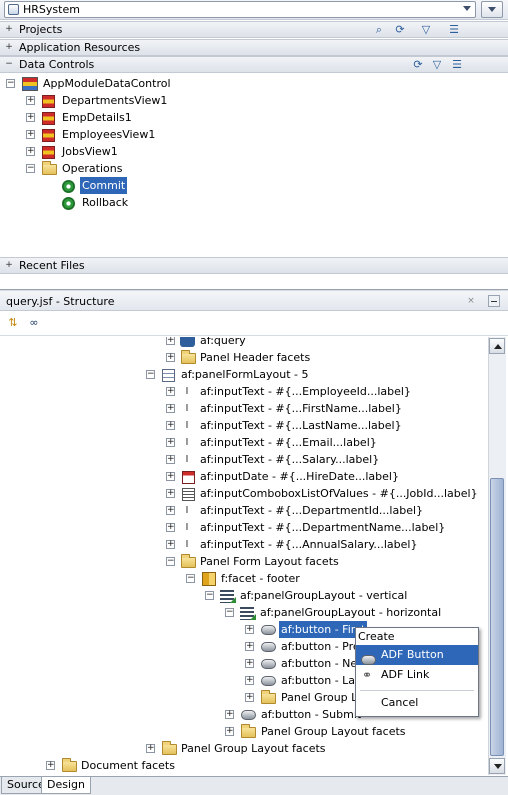  What do you see at coordinates (255, 357) in the screenshot?
I see `tree-label: Panel Header facets` at bounding box center [255, 357].